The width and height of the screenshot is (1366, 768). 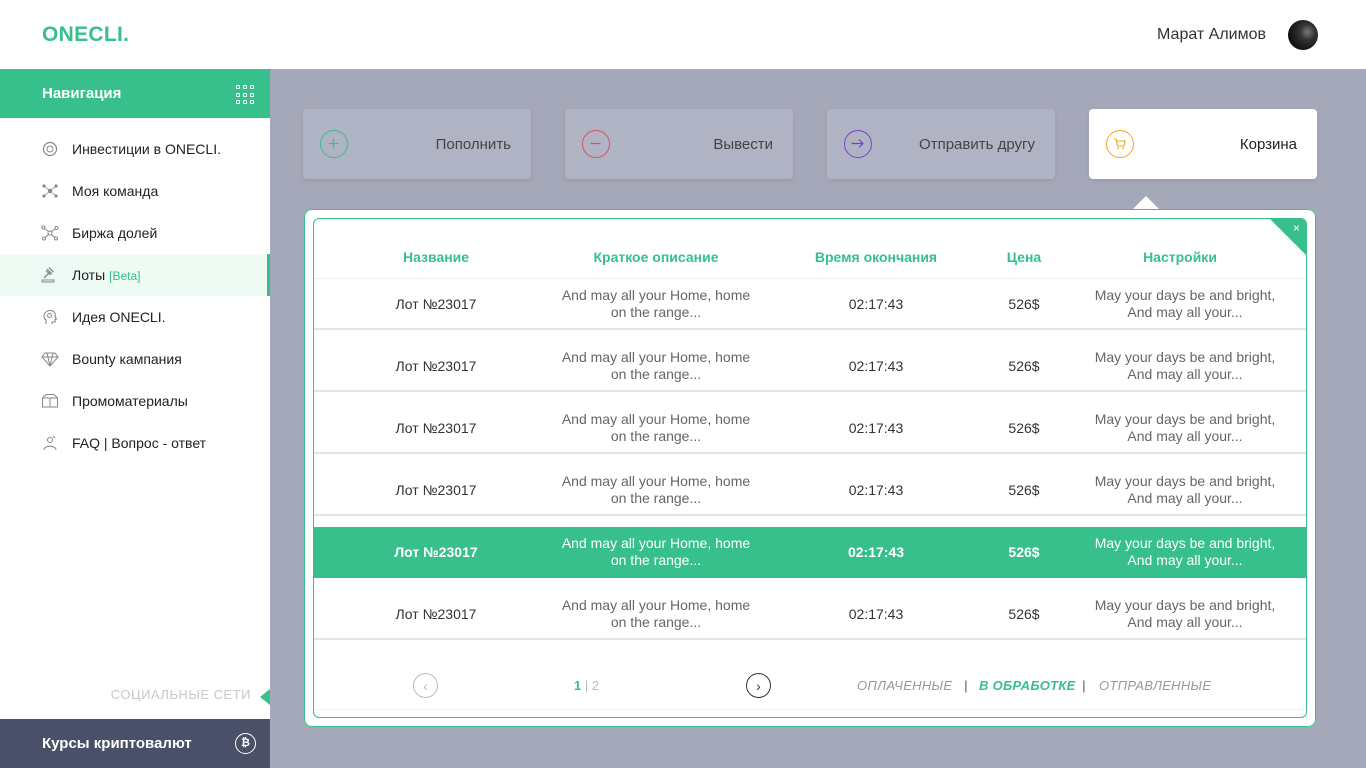 I want to click on person-question-icon, so click(x=50, y=443).